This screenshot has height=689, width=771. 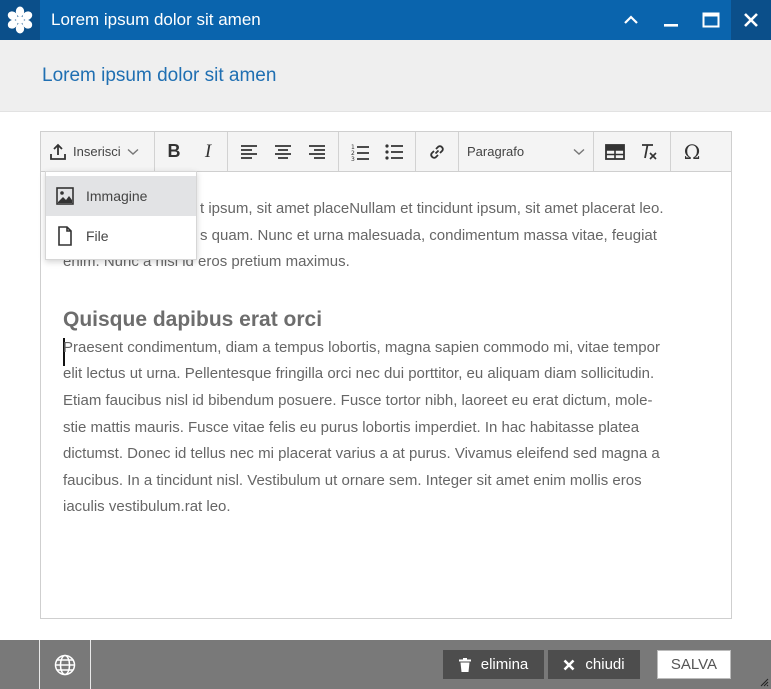 I want to click on insert-dropdown: Inserisci, so click(x=97, y=152).